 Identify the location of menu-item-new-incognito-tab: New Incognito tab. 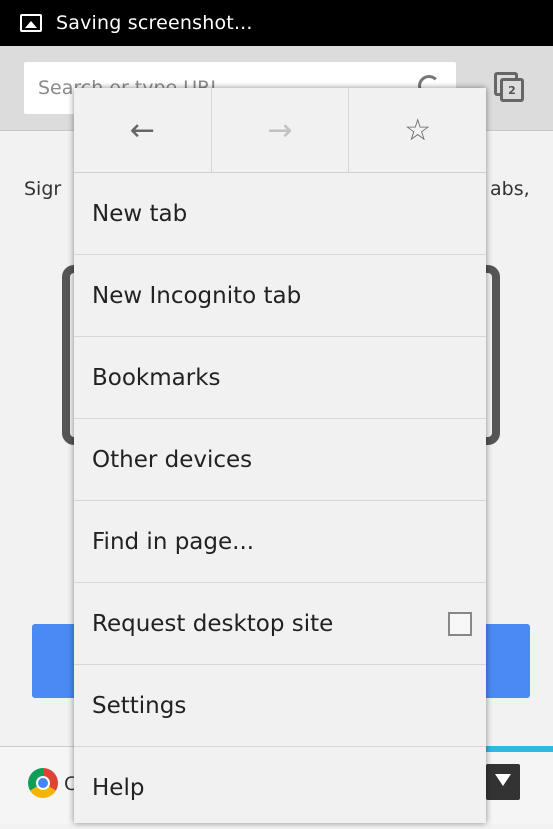
(280, 296).